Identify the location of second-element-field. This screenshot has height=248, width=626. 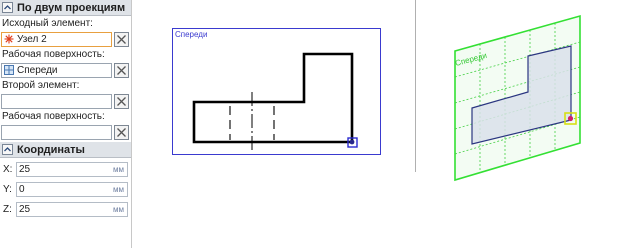
(56, 101).